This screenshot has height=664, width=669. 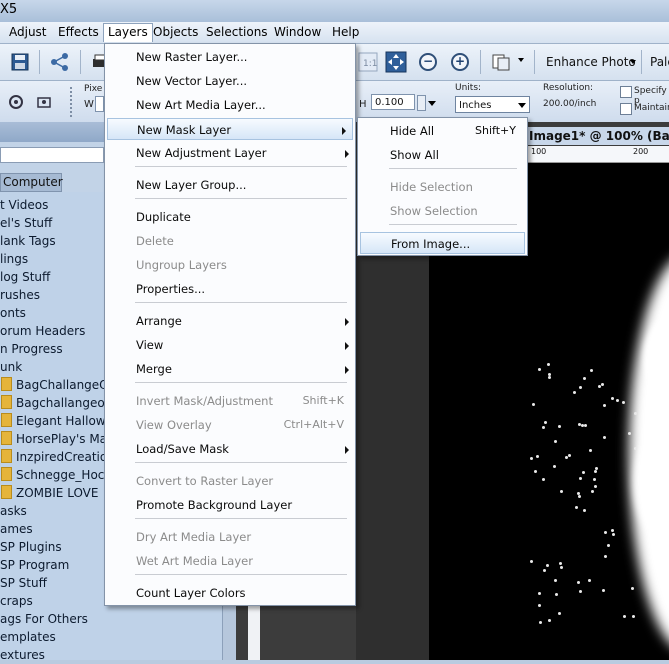 What do you see at coordinates (442, 187) in the screenshot?
I see `submenu-item-hide-selection: Hide Selection` at bounding box center [442, 187].